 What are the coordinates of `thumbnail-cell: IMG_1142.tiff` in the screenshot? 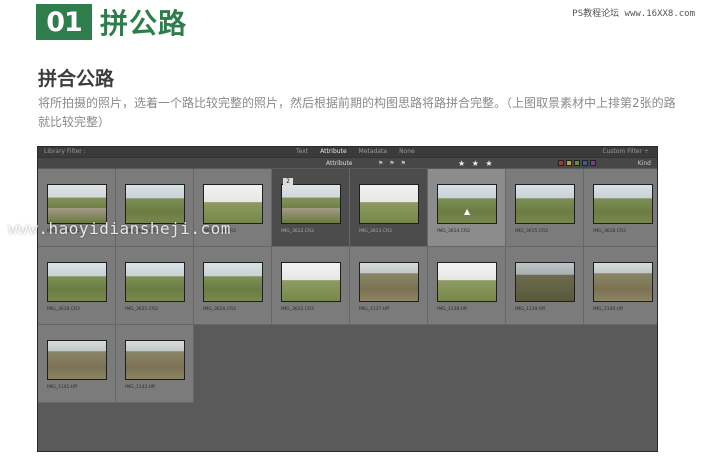 It's located at (155, 364).